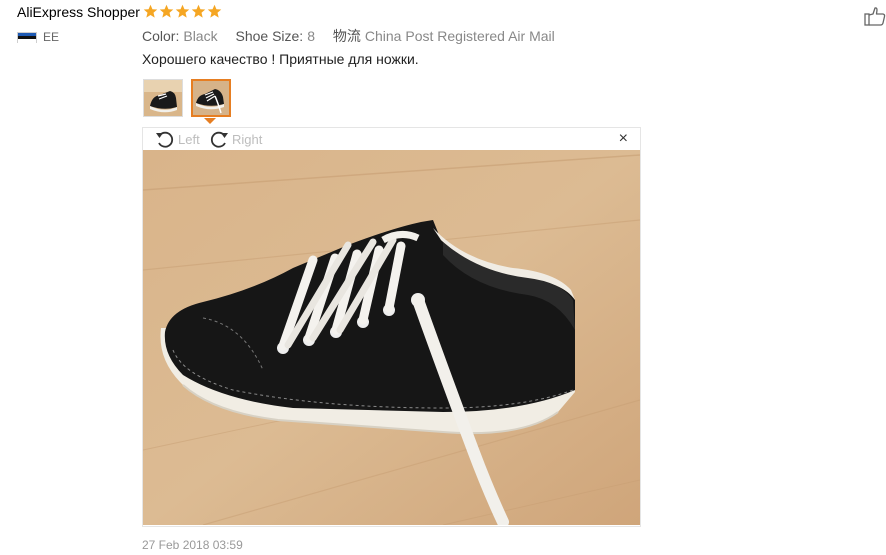 This screenshot has height=555, width=886. What do you see at coordinates (623, 139) in the screenshot?
I see `close-icon: ×` at bounding box center [623, 139].